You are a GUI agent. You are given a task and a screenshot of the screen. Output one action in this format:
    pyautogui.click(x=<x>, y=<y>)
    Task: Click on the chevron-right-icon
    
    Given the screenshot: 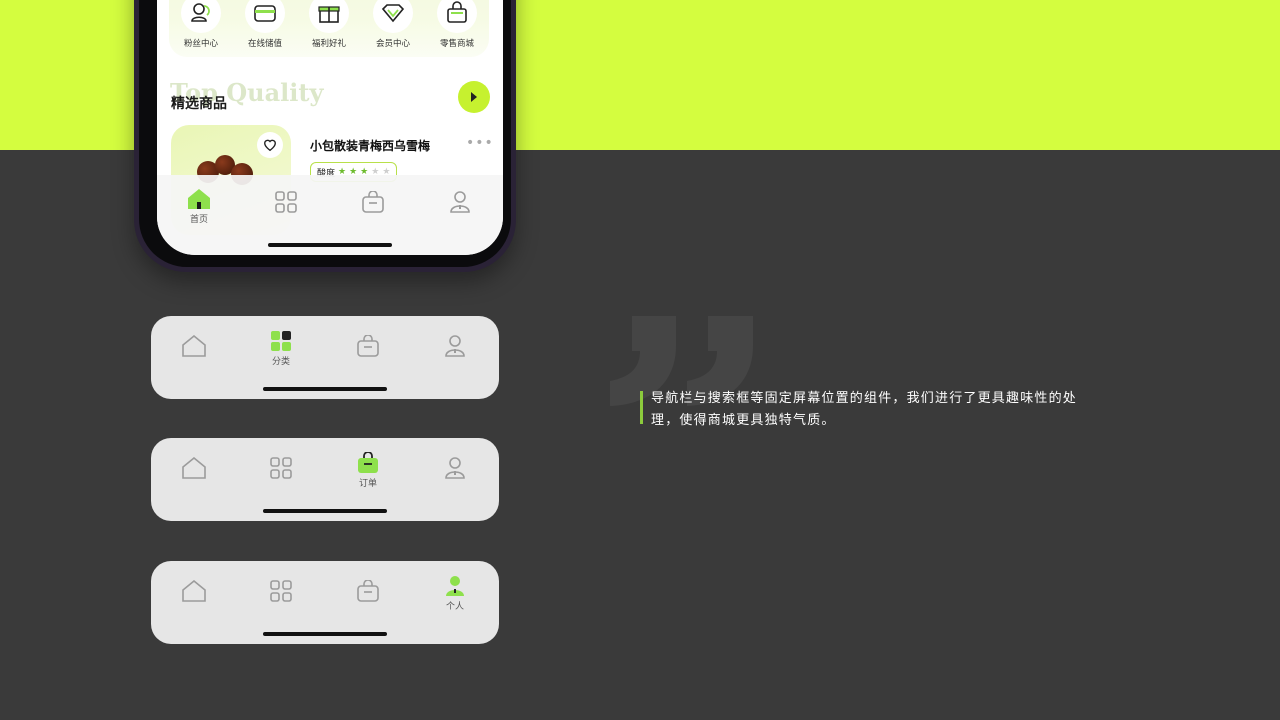 What is the action you would take?
    pyautogui.click(x=474, y=97)
    